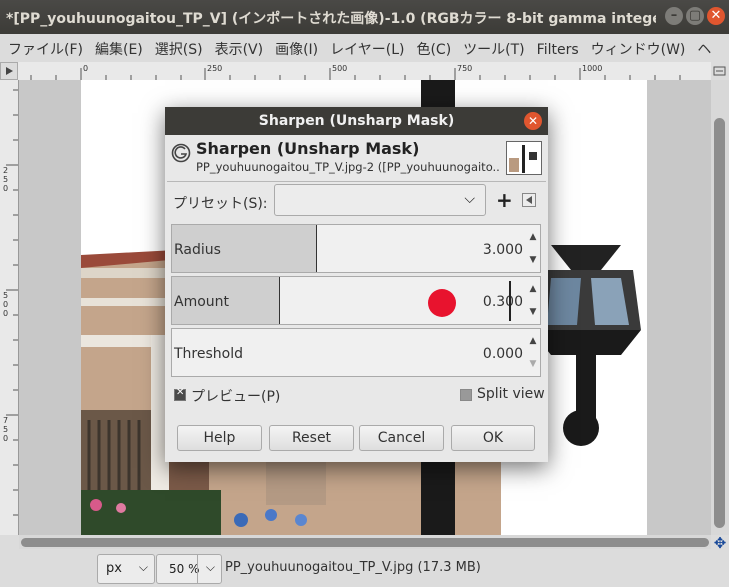 This screenshot has width=729, height=587. What do you see at coordinates (356, 121) in the screenshot?
I see `dialog-title: Sharpen (Unsharp Mask)` at bounding box center [356, 121].